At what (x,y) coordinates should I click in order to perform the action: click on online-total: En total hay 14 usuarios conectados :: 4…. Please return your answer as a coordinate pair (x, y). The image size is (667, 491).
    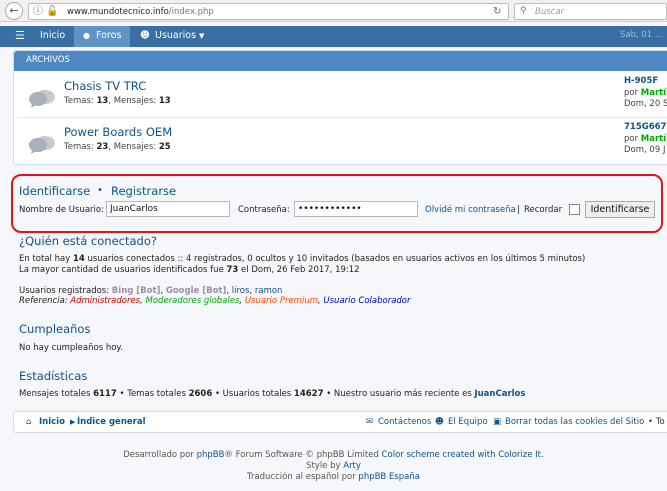
    Looking at the image, I should click on (302, 259).